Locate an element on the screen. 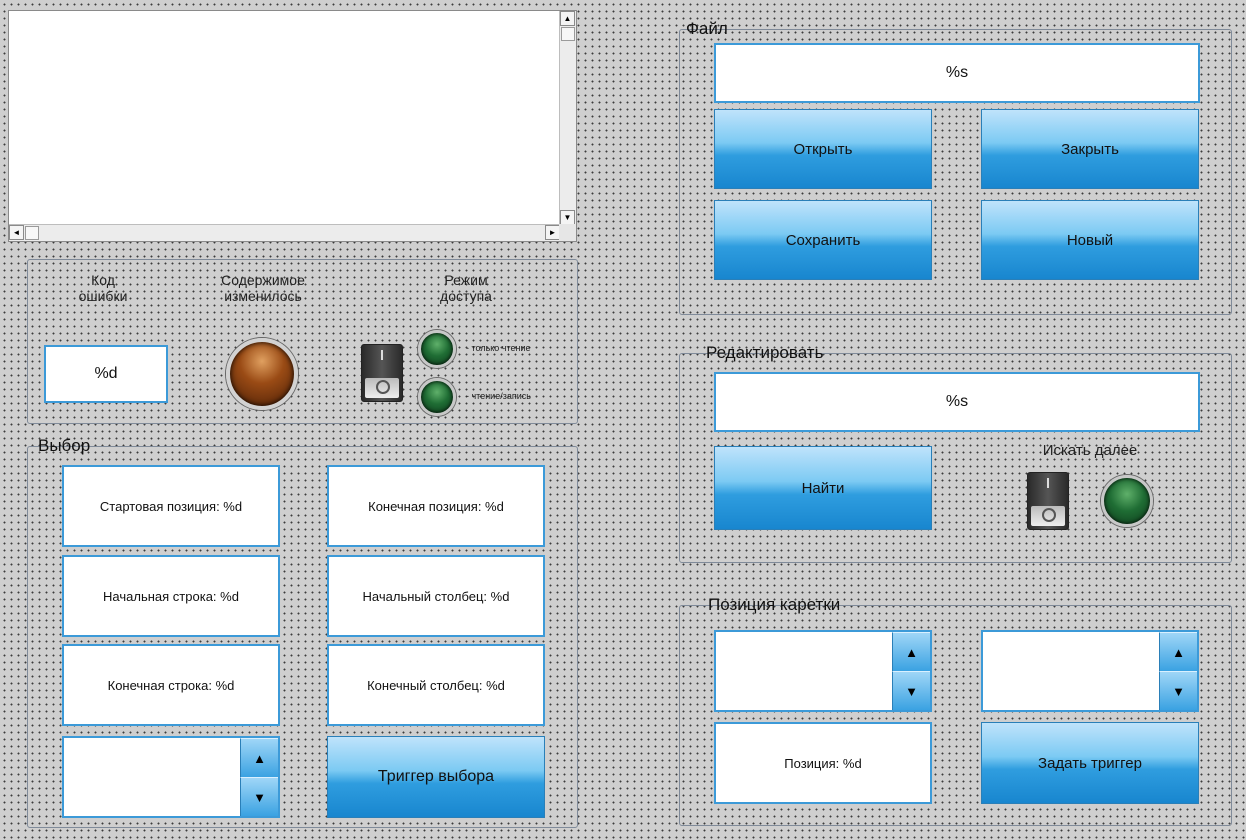 This screenshot has height=840, width=1246. readwrite-led is located at coordinates (437, 397).